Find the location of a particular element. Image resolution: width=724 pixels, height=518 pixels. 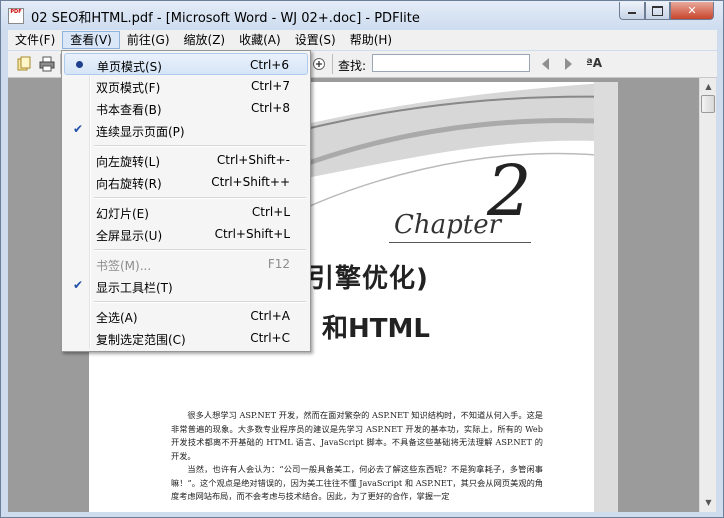

scroll-thumb is located at coordinates (708, 104).